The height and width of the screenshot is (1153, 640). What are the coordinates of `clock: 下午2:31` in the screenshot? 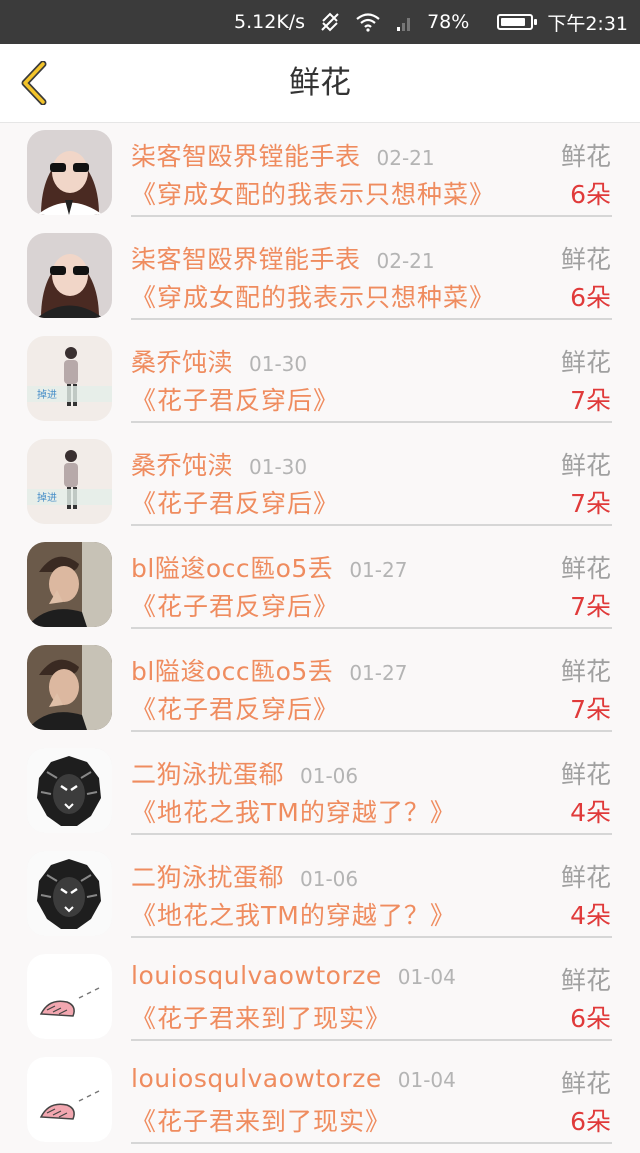 It's located at (587, 23).